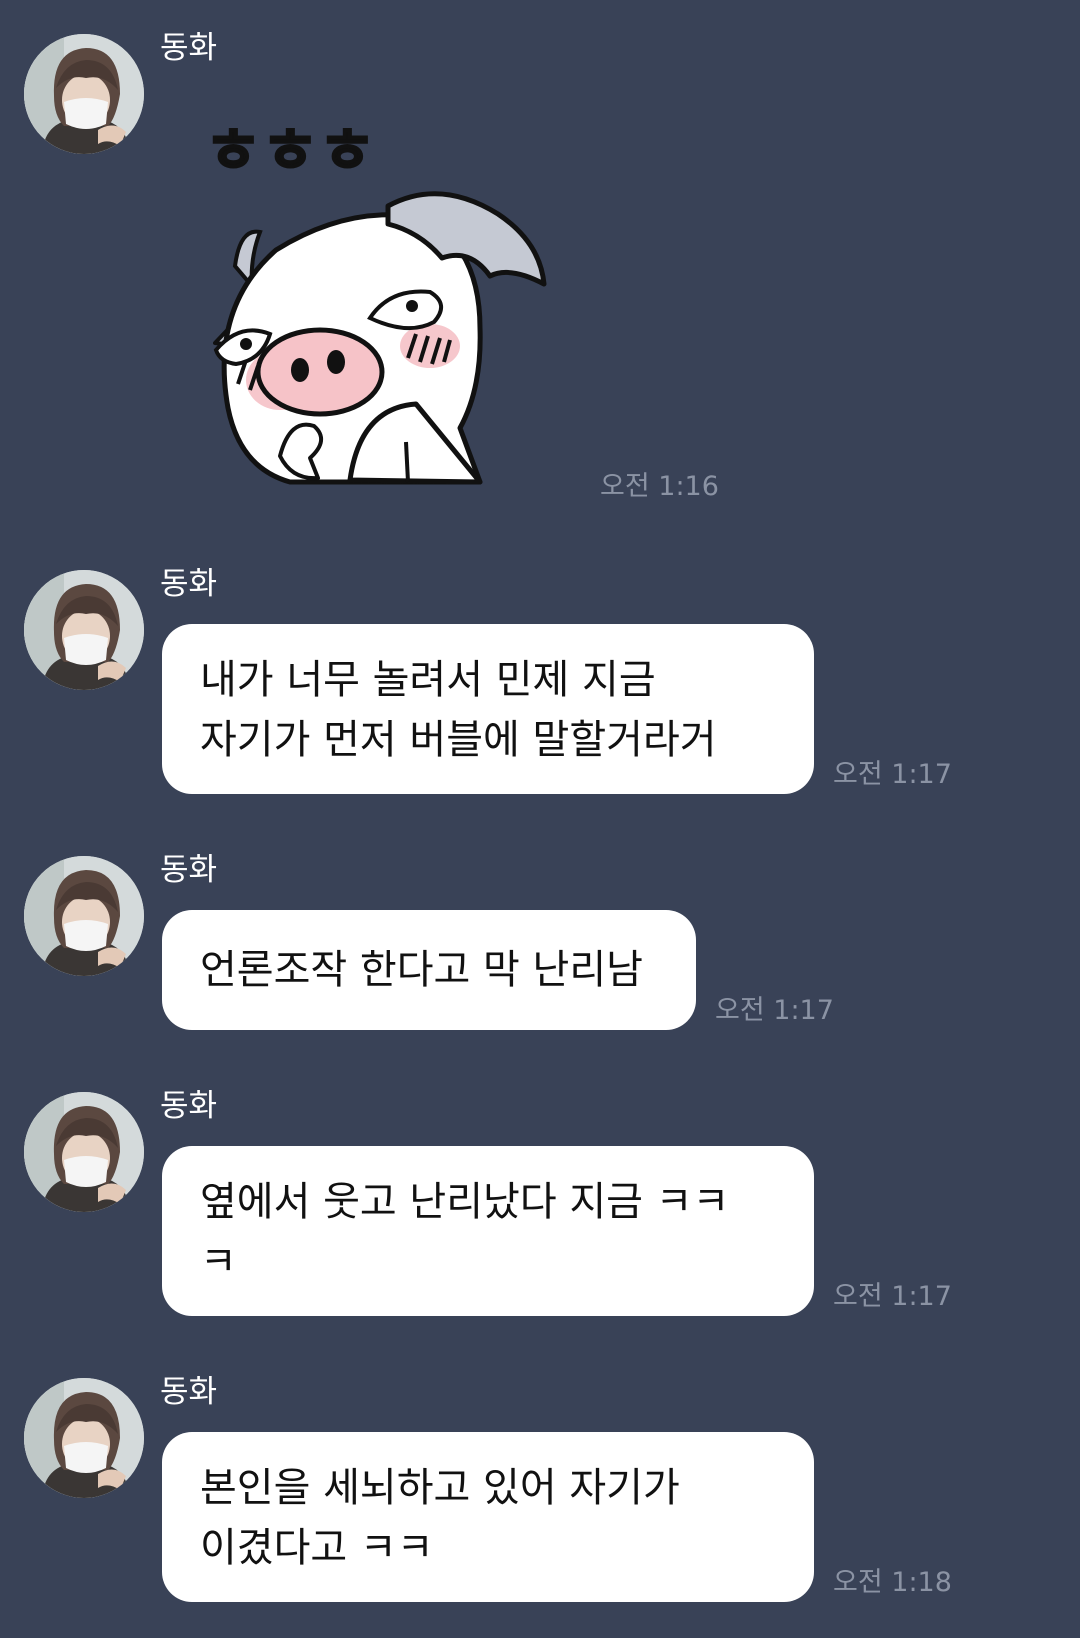 The image size is (1080, 1638). I want to click on message-bubble: 내가 너무 놀려서 민제 지금 자기가 먼저 버블에 말할거라거, so click(488, 709).